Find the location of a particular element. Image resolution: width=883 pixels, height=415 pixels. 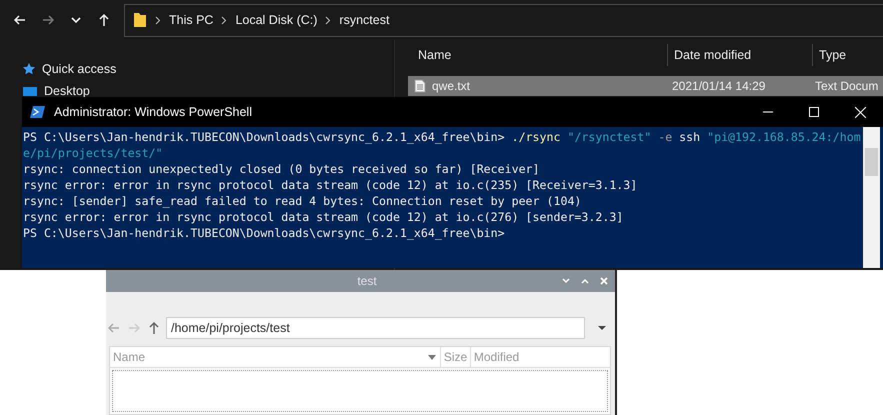

column-header: Type is located at coordinates (848, 55).